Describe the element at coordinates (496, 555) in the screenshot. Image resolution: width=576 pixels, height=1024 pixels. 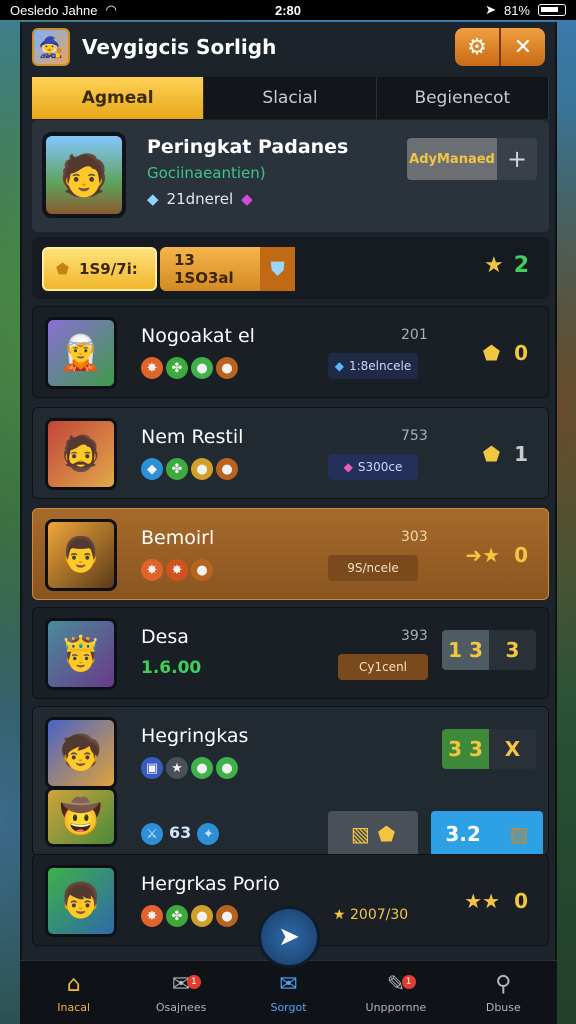
I see `player-score: ➜★ 0` at that location.